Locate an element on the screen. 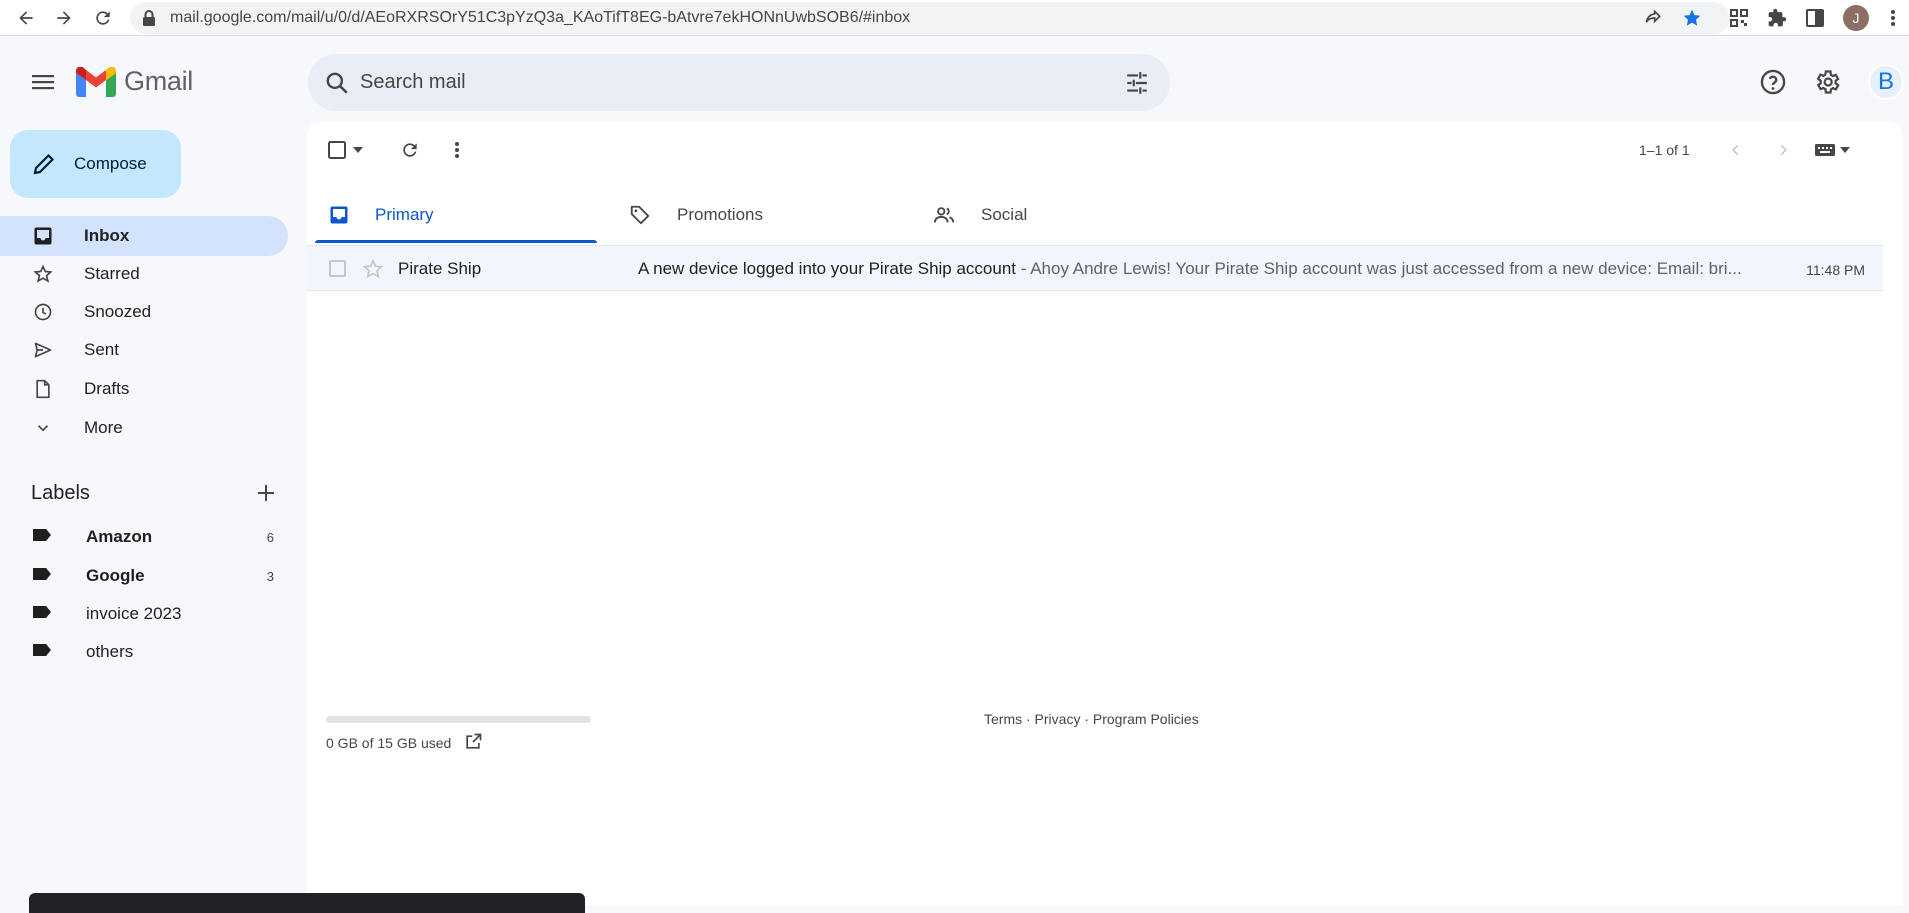 The width and height of the screenshot is (1909, 913). snackbar is located at coordinates (307, 903).